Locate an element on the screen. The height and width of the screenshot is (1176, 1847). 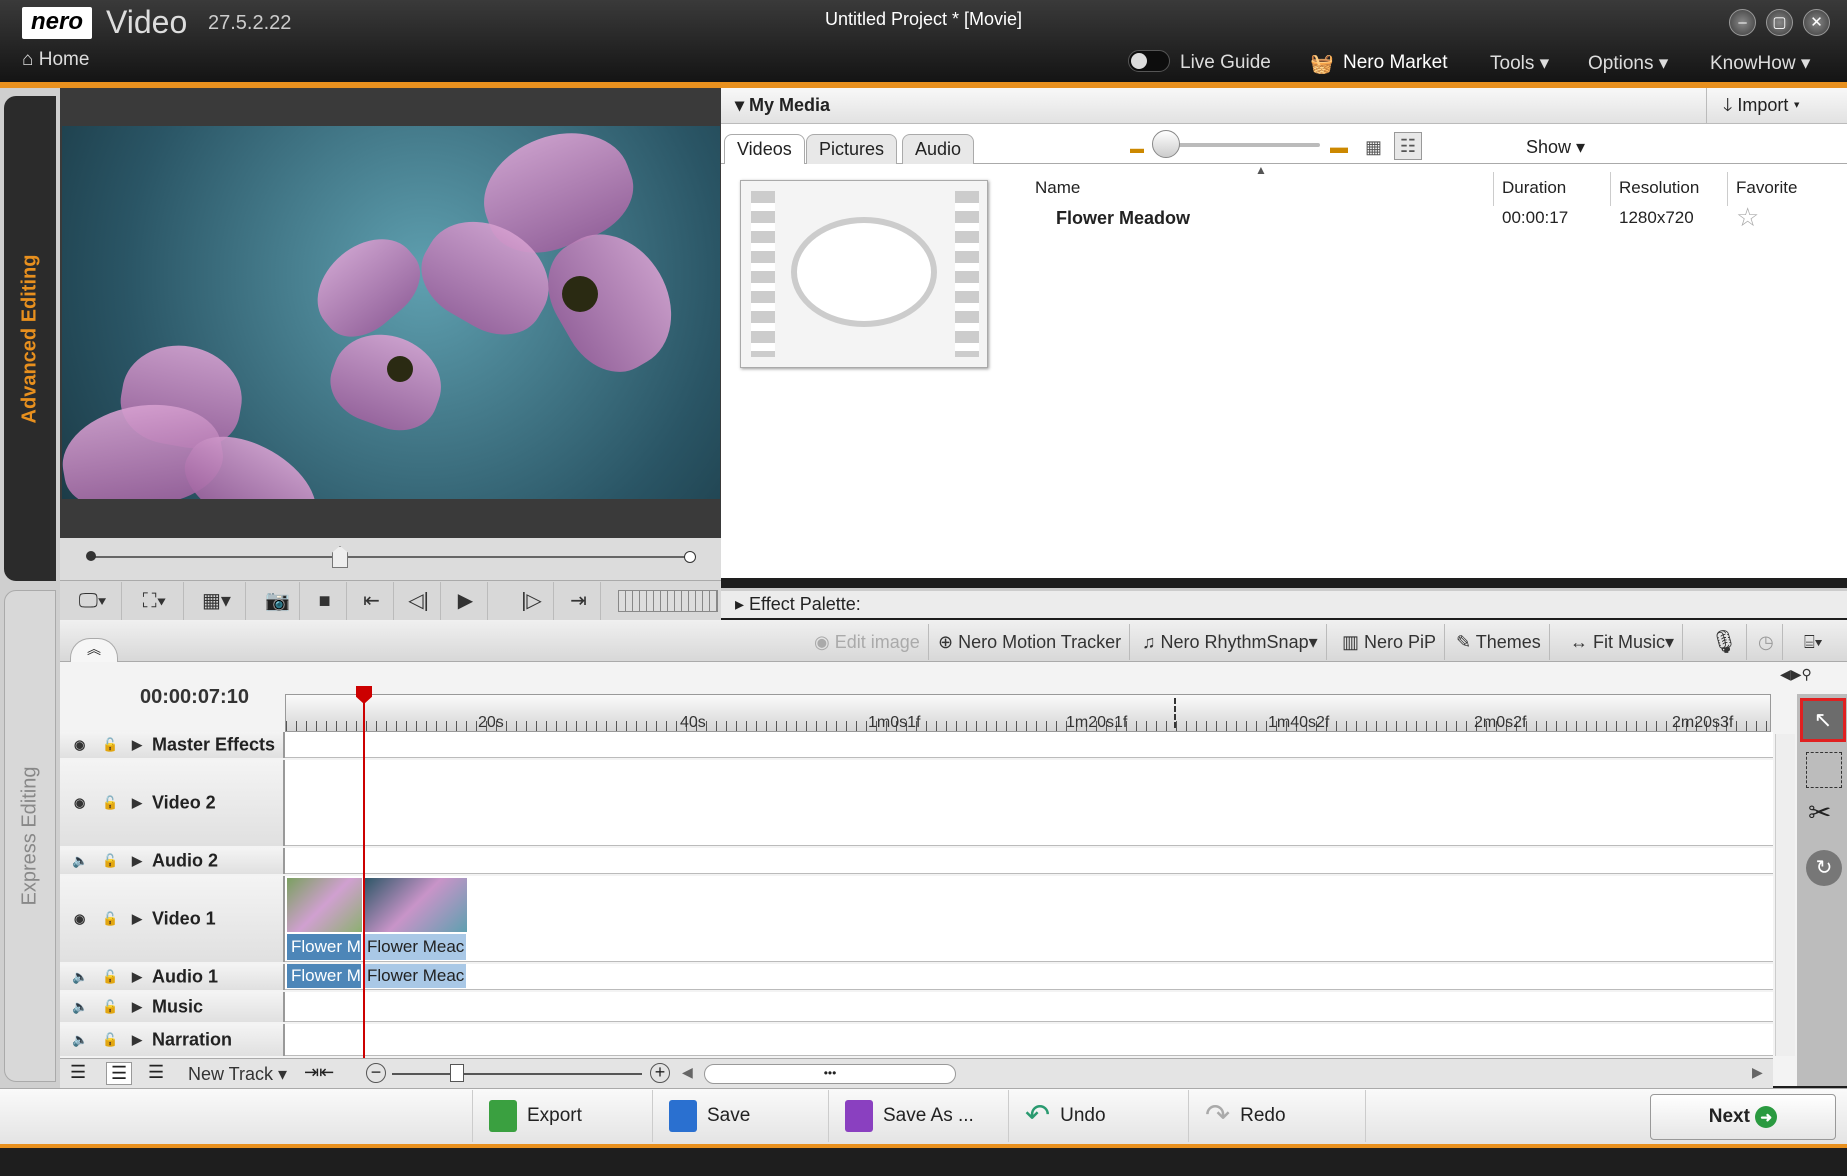
video-clip: Flower M is located at coordinates (324, 947).